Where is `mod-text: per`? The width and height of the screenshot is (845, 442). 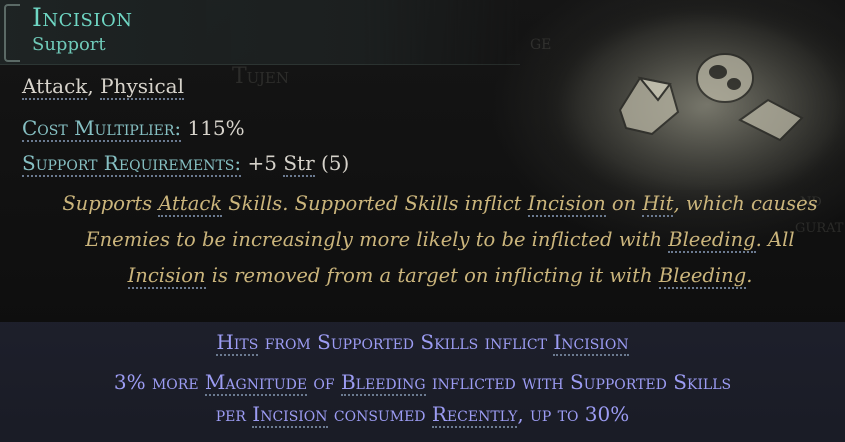 mod-text: per is located at coordinates (230, 414).